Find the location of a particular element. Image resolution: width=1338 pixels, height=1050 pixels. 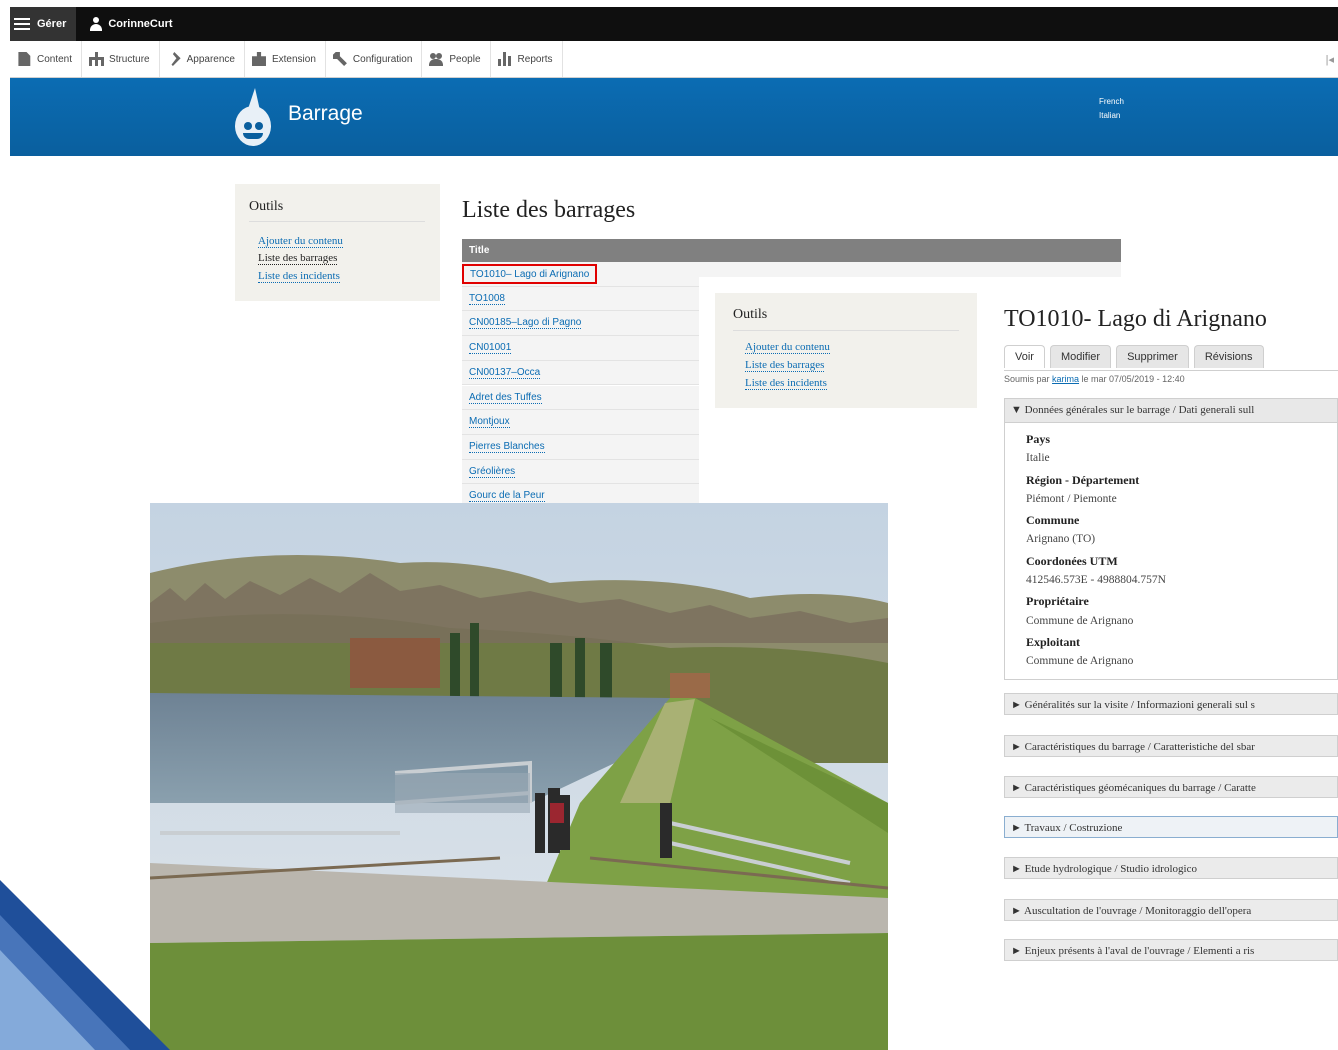

brush-icon is located at coordinates (176, 59).